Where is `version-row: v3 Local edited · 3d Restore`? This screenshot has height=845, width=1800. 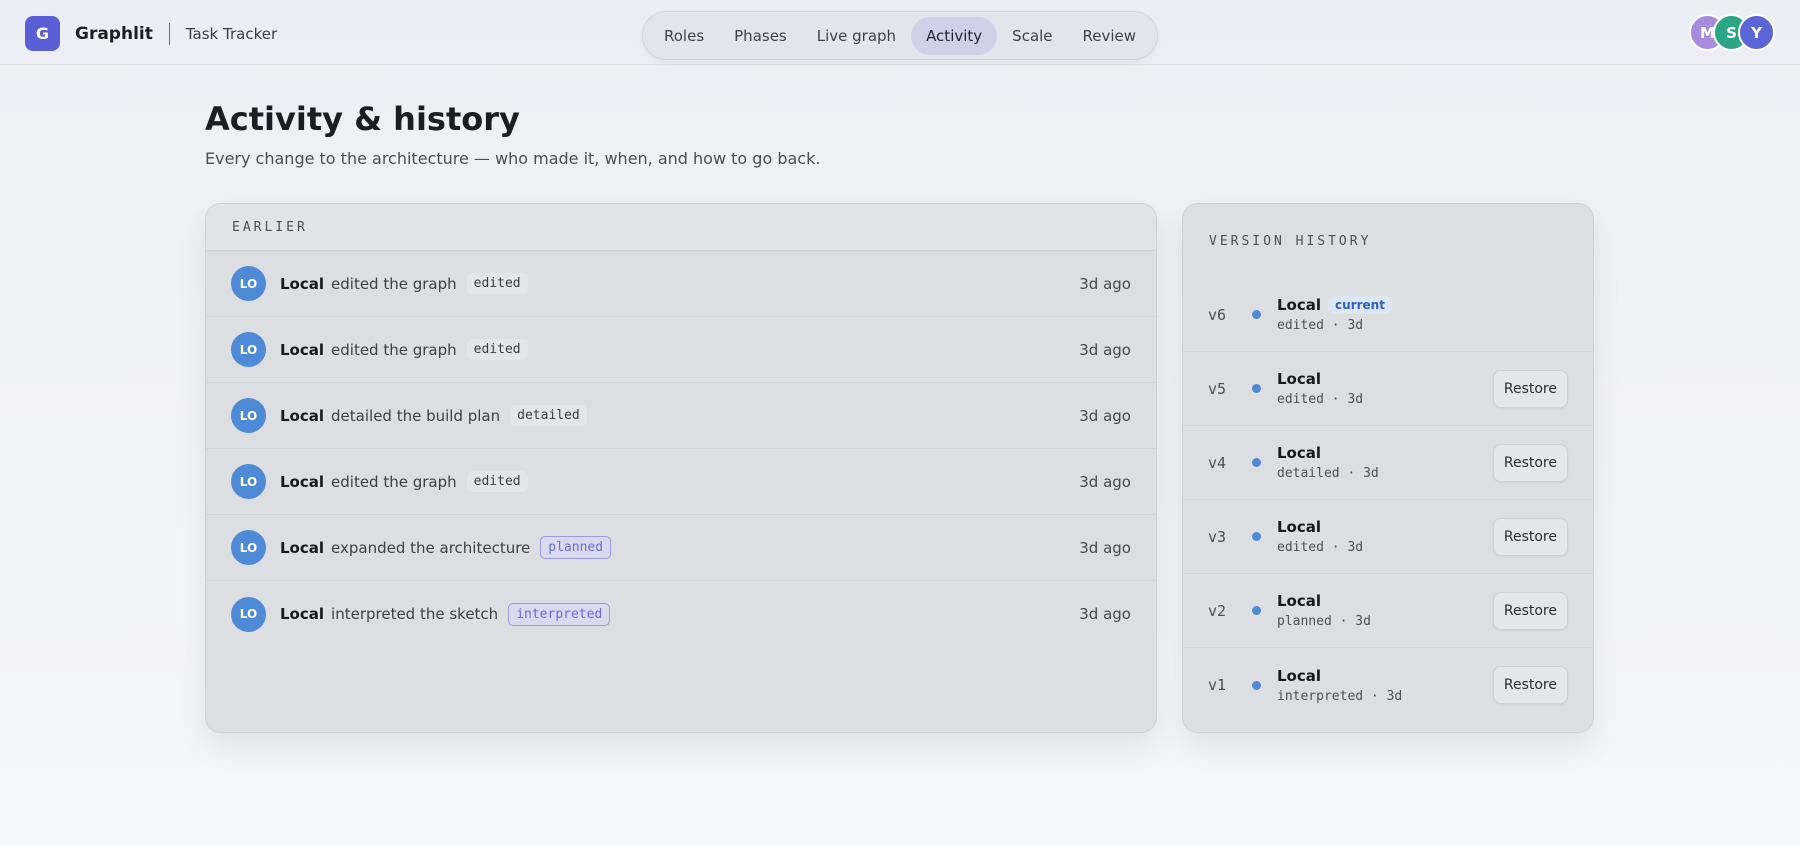
version-row: v3 Local edited · 3d Restore is located at coordinates (1388, 537).